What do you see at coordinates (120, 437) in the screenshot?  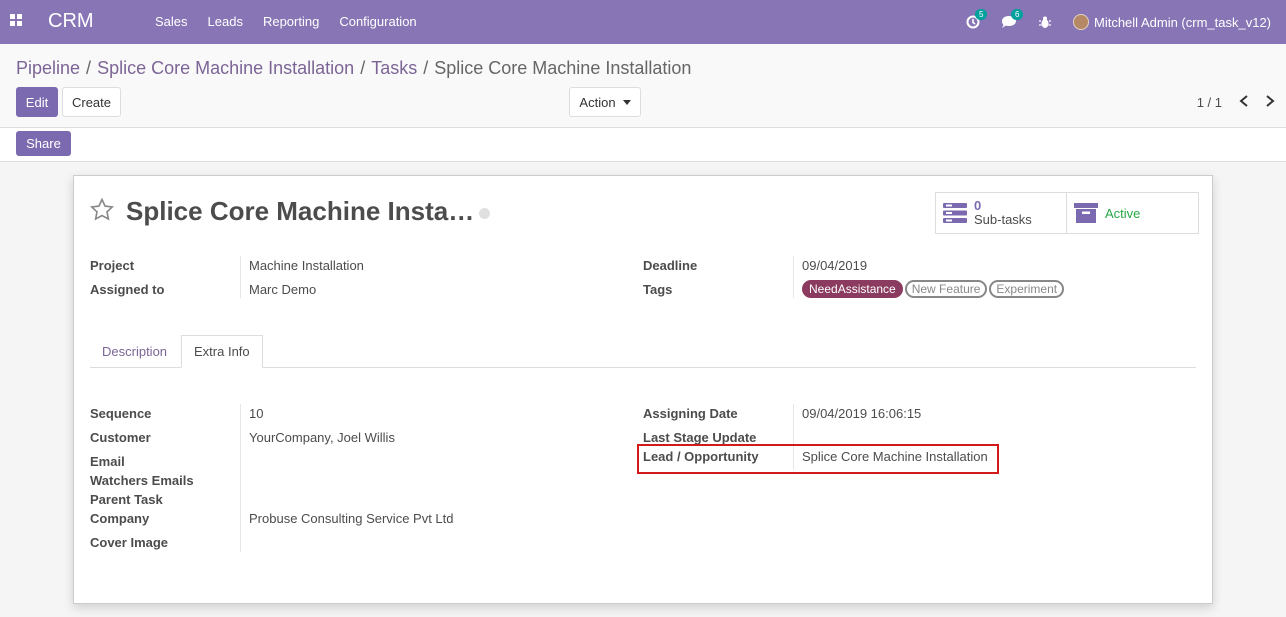 I see `customer-label: Customer` at bounding box center [120, 437].